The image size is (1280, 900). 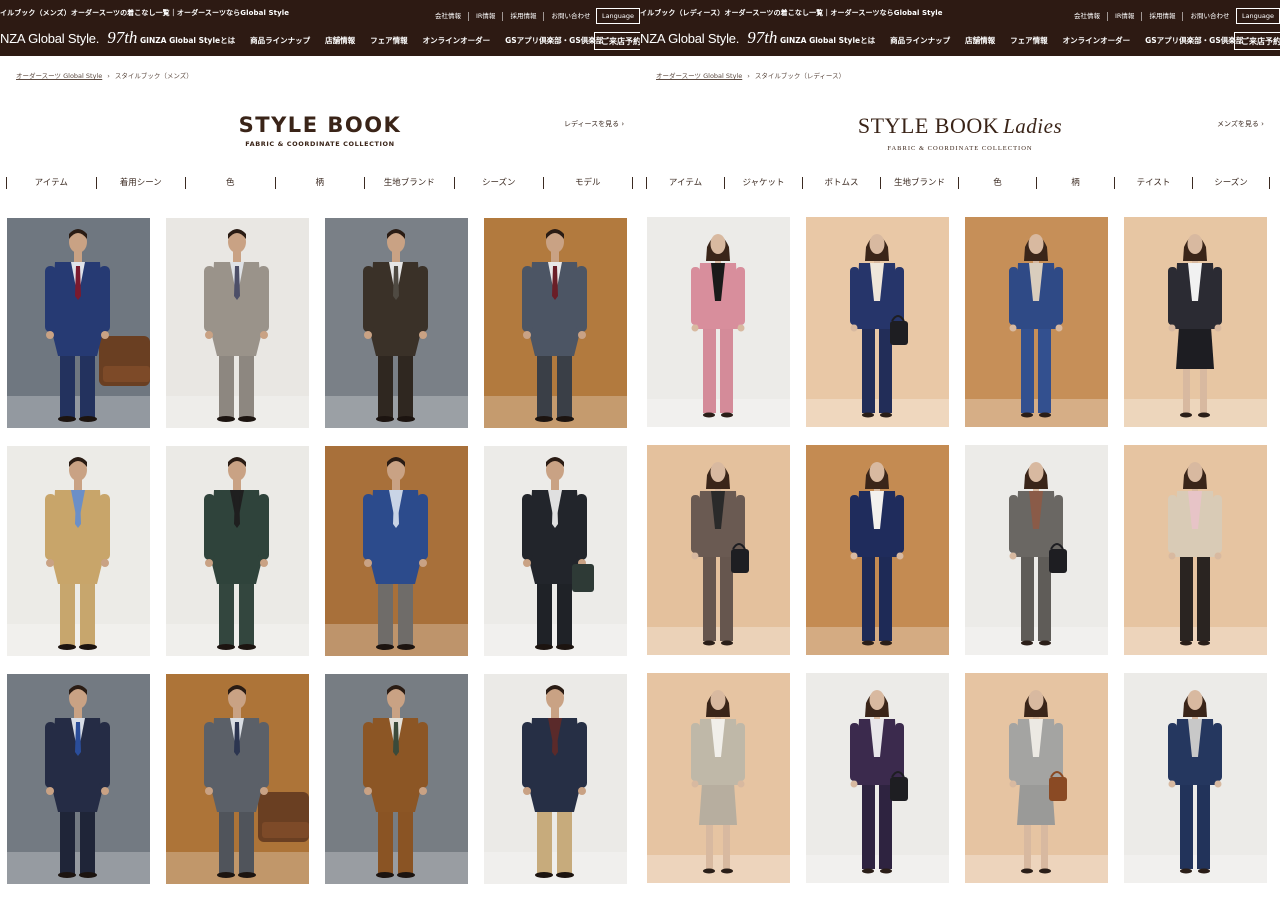 I want to click on filter-scene: 着用シーン, so click(x=140, y=183).